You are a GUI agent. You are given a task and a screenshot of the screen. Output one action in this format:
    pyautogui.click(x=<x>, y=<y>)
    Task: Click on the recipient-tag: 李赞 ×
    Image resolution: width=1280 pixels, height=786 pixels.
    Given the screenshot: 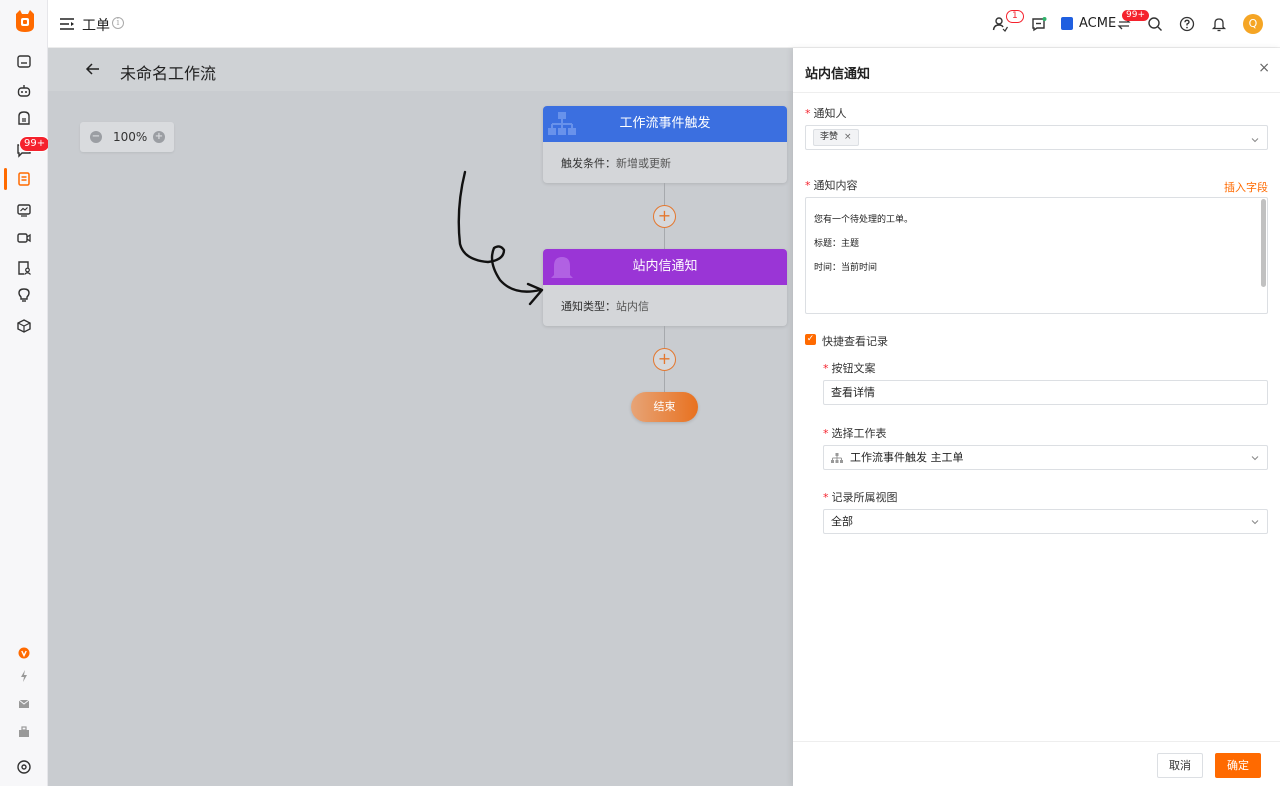 What is the action you would take?
    pyautogui.click(x=836, y=137)
    